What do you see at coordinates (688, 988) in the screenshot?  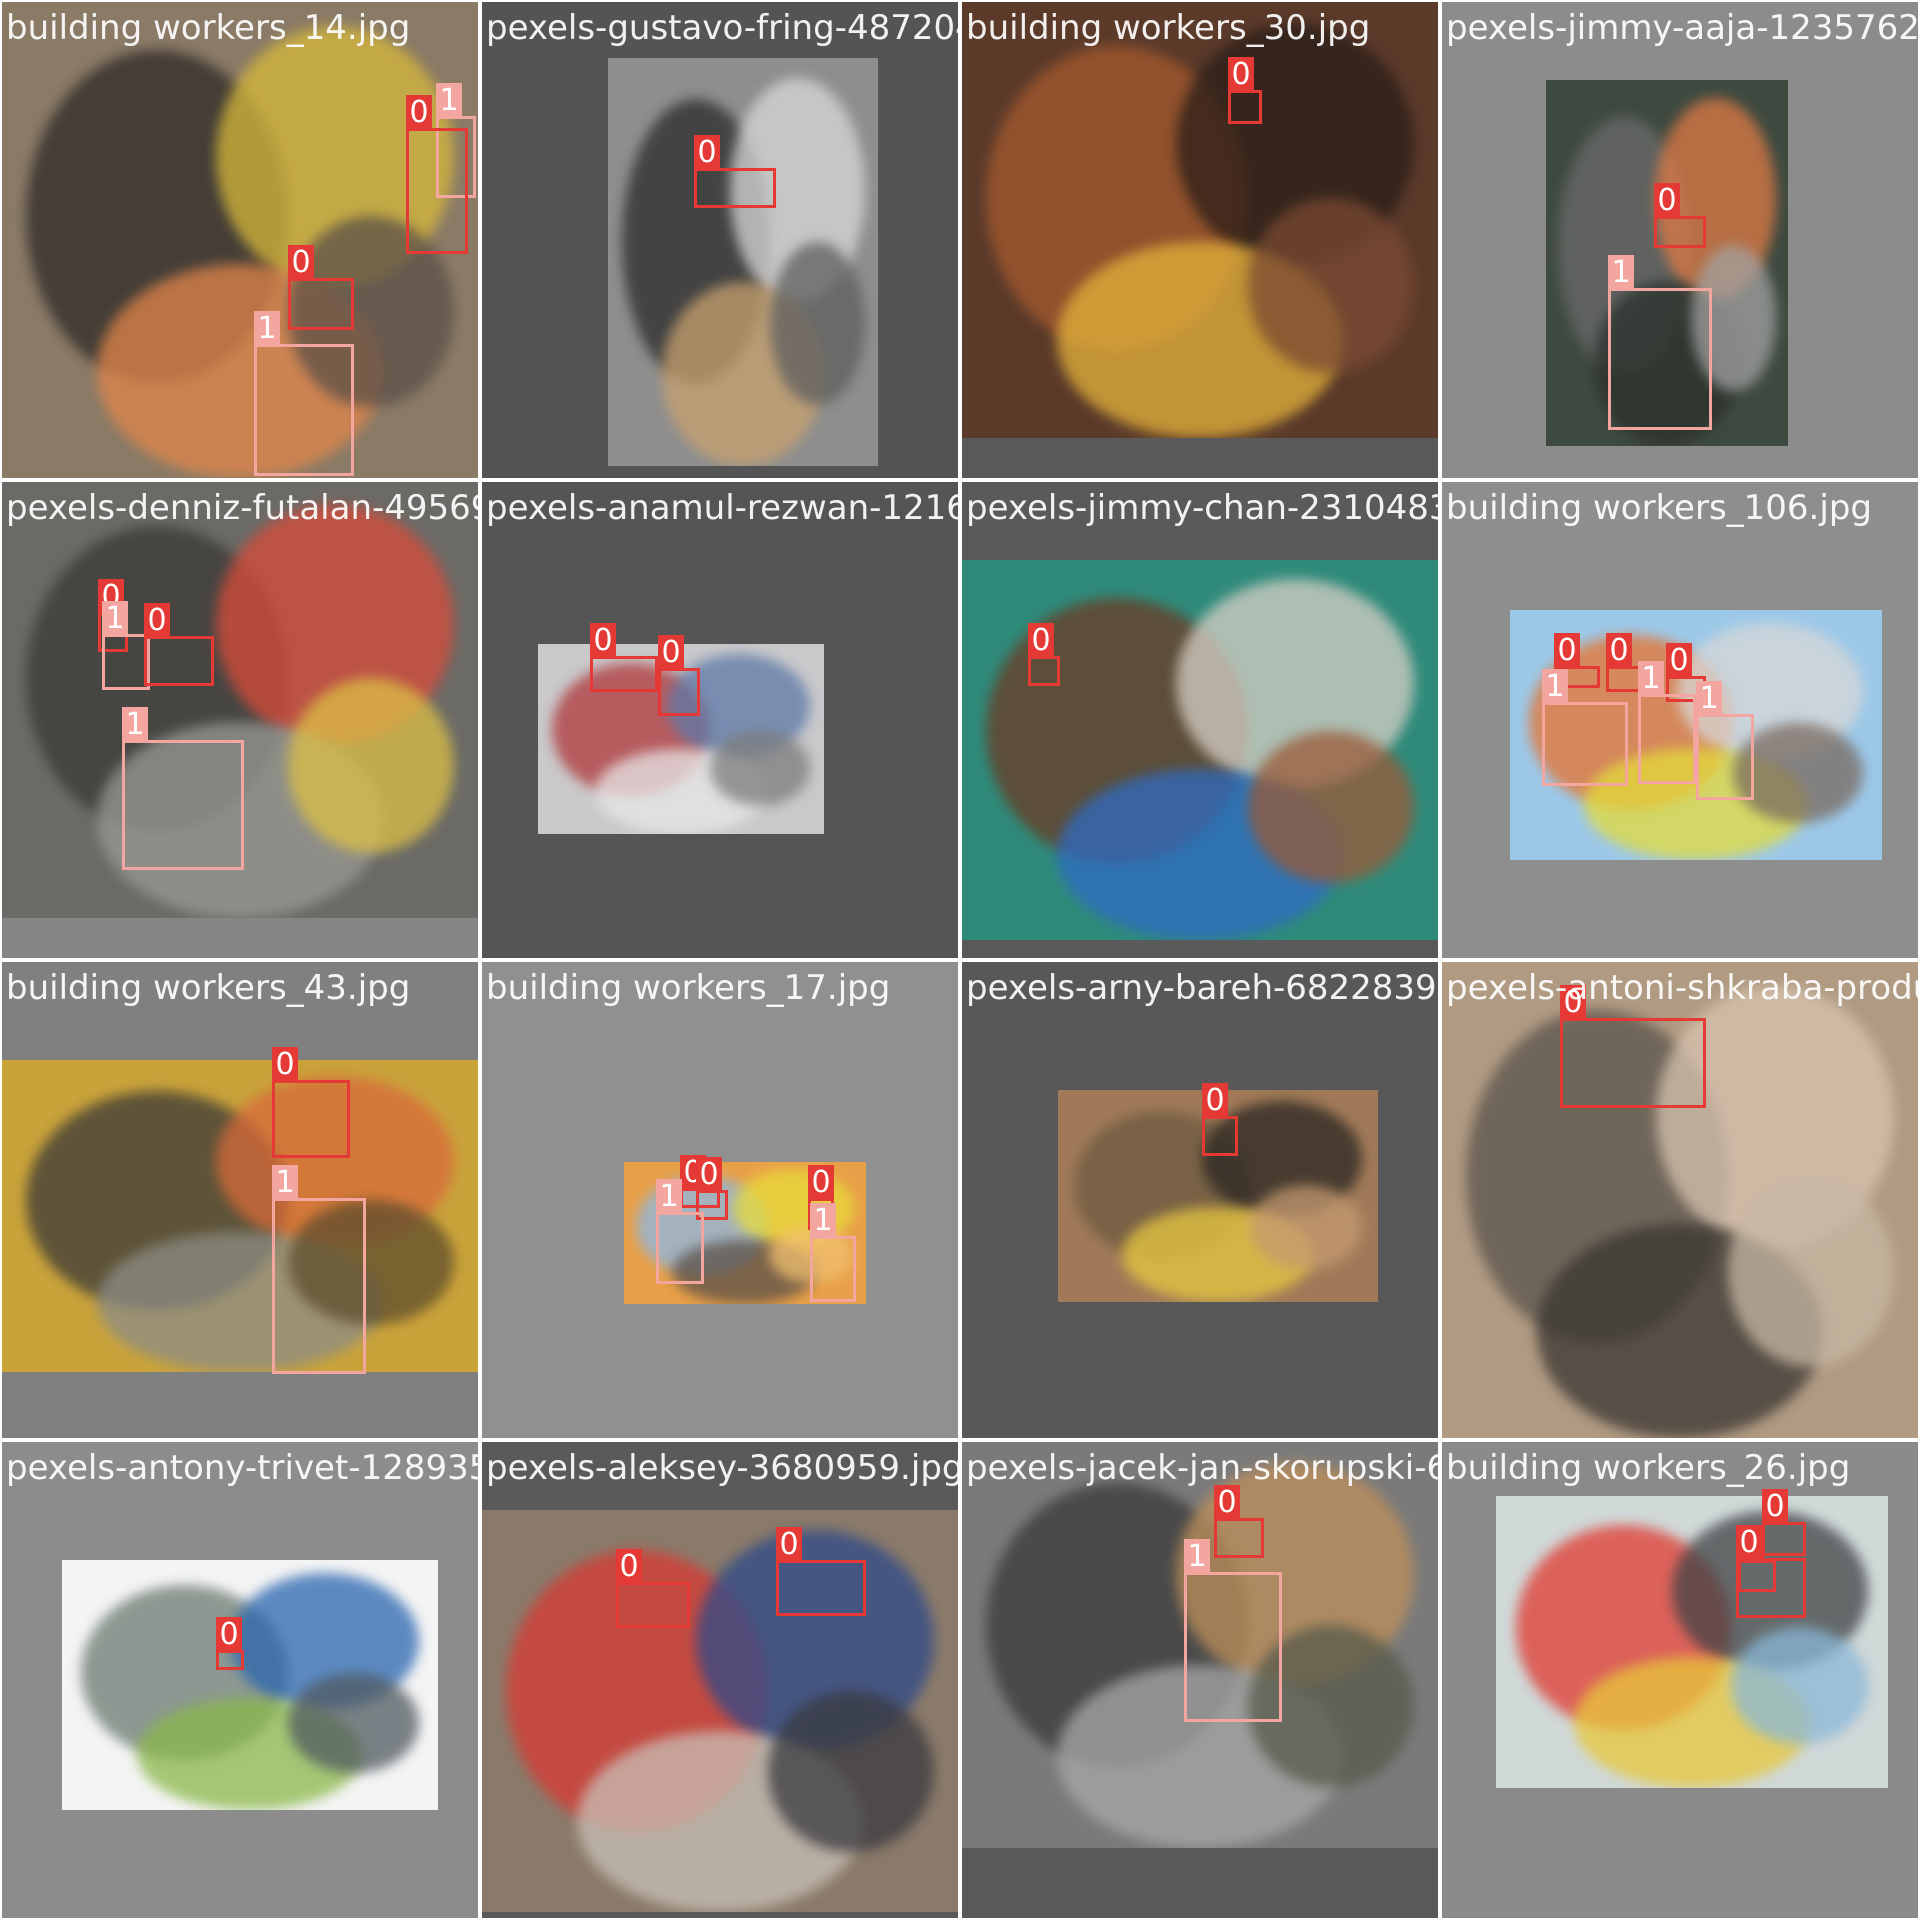 I see `tile-filename: building workers_17.jpg` at bounding box center [688, 988].